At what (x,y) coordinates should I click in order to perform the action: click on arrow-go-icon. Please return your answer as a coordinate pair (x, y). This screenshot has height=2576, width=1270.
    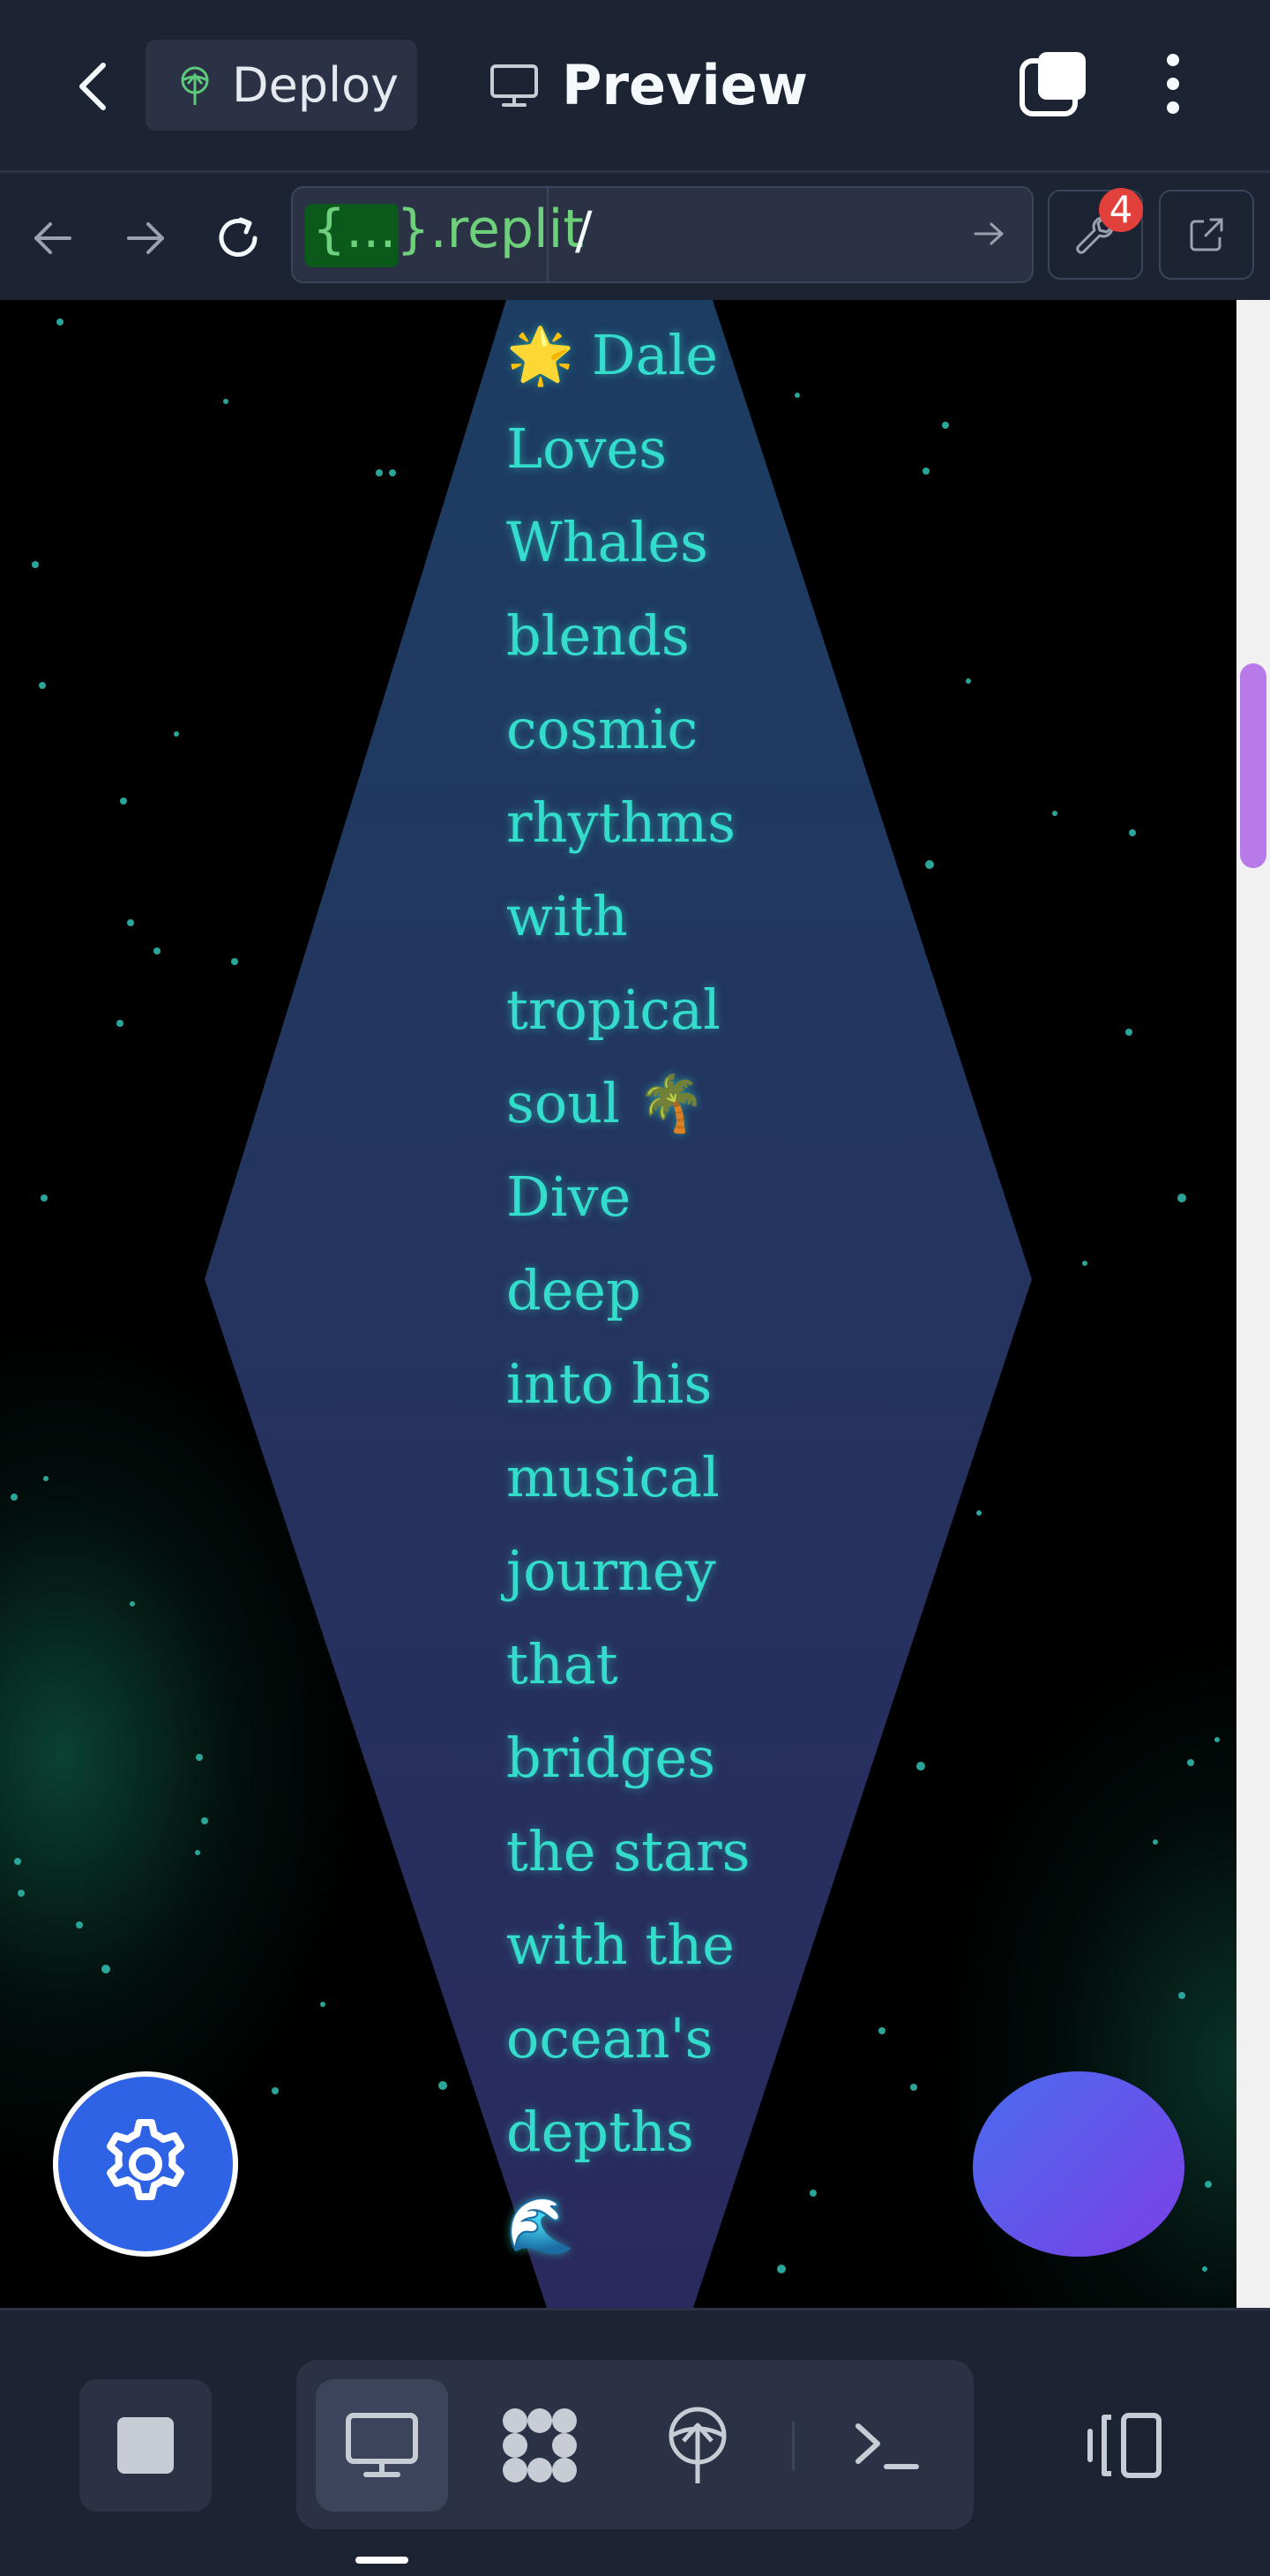
    Looking at the image, I should click on (989, 233).